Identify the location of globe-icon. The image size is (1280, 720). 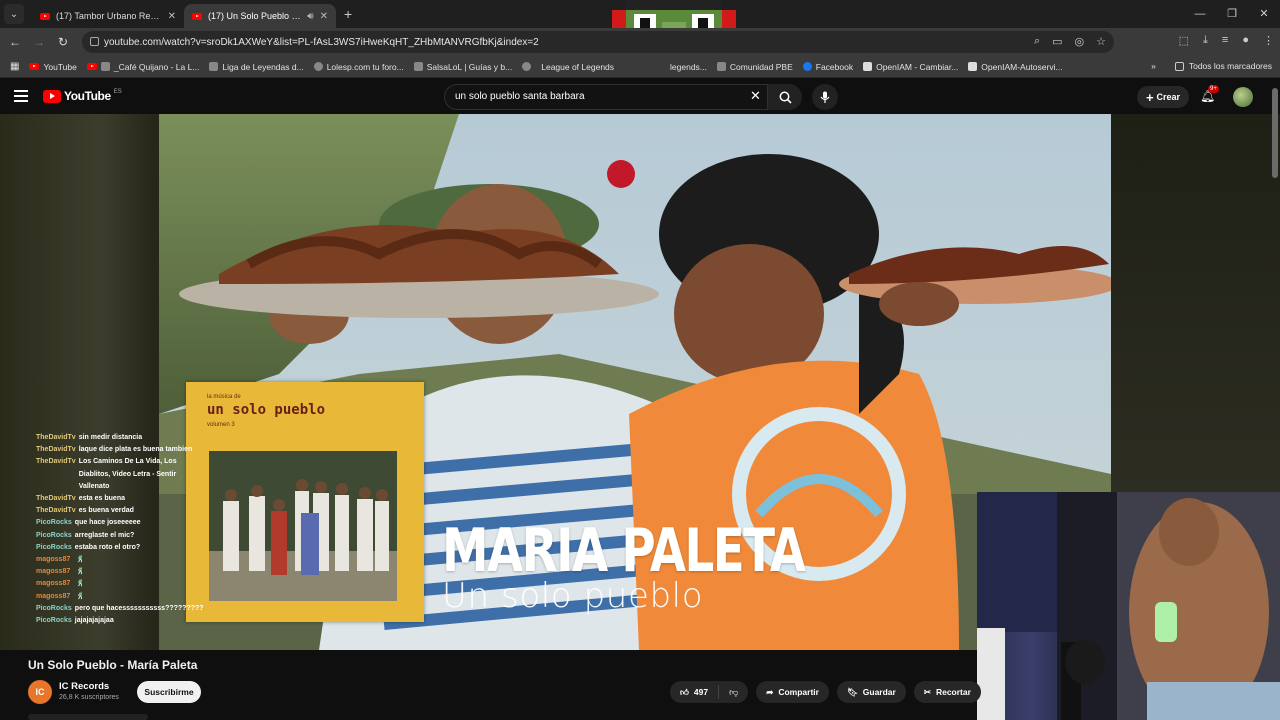
(527, 66).